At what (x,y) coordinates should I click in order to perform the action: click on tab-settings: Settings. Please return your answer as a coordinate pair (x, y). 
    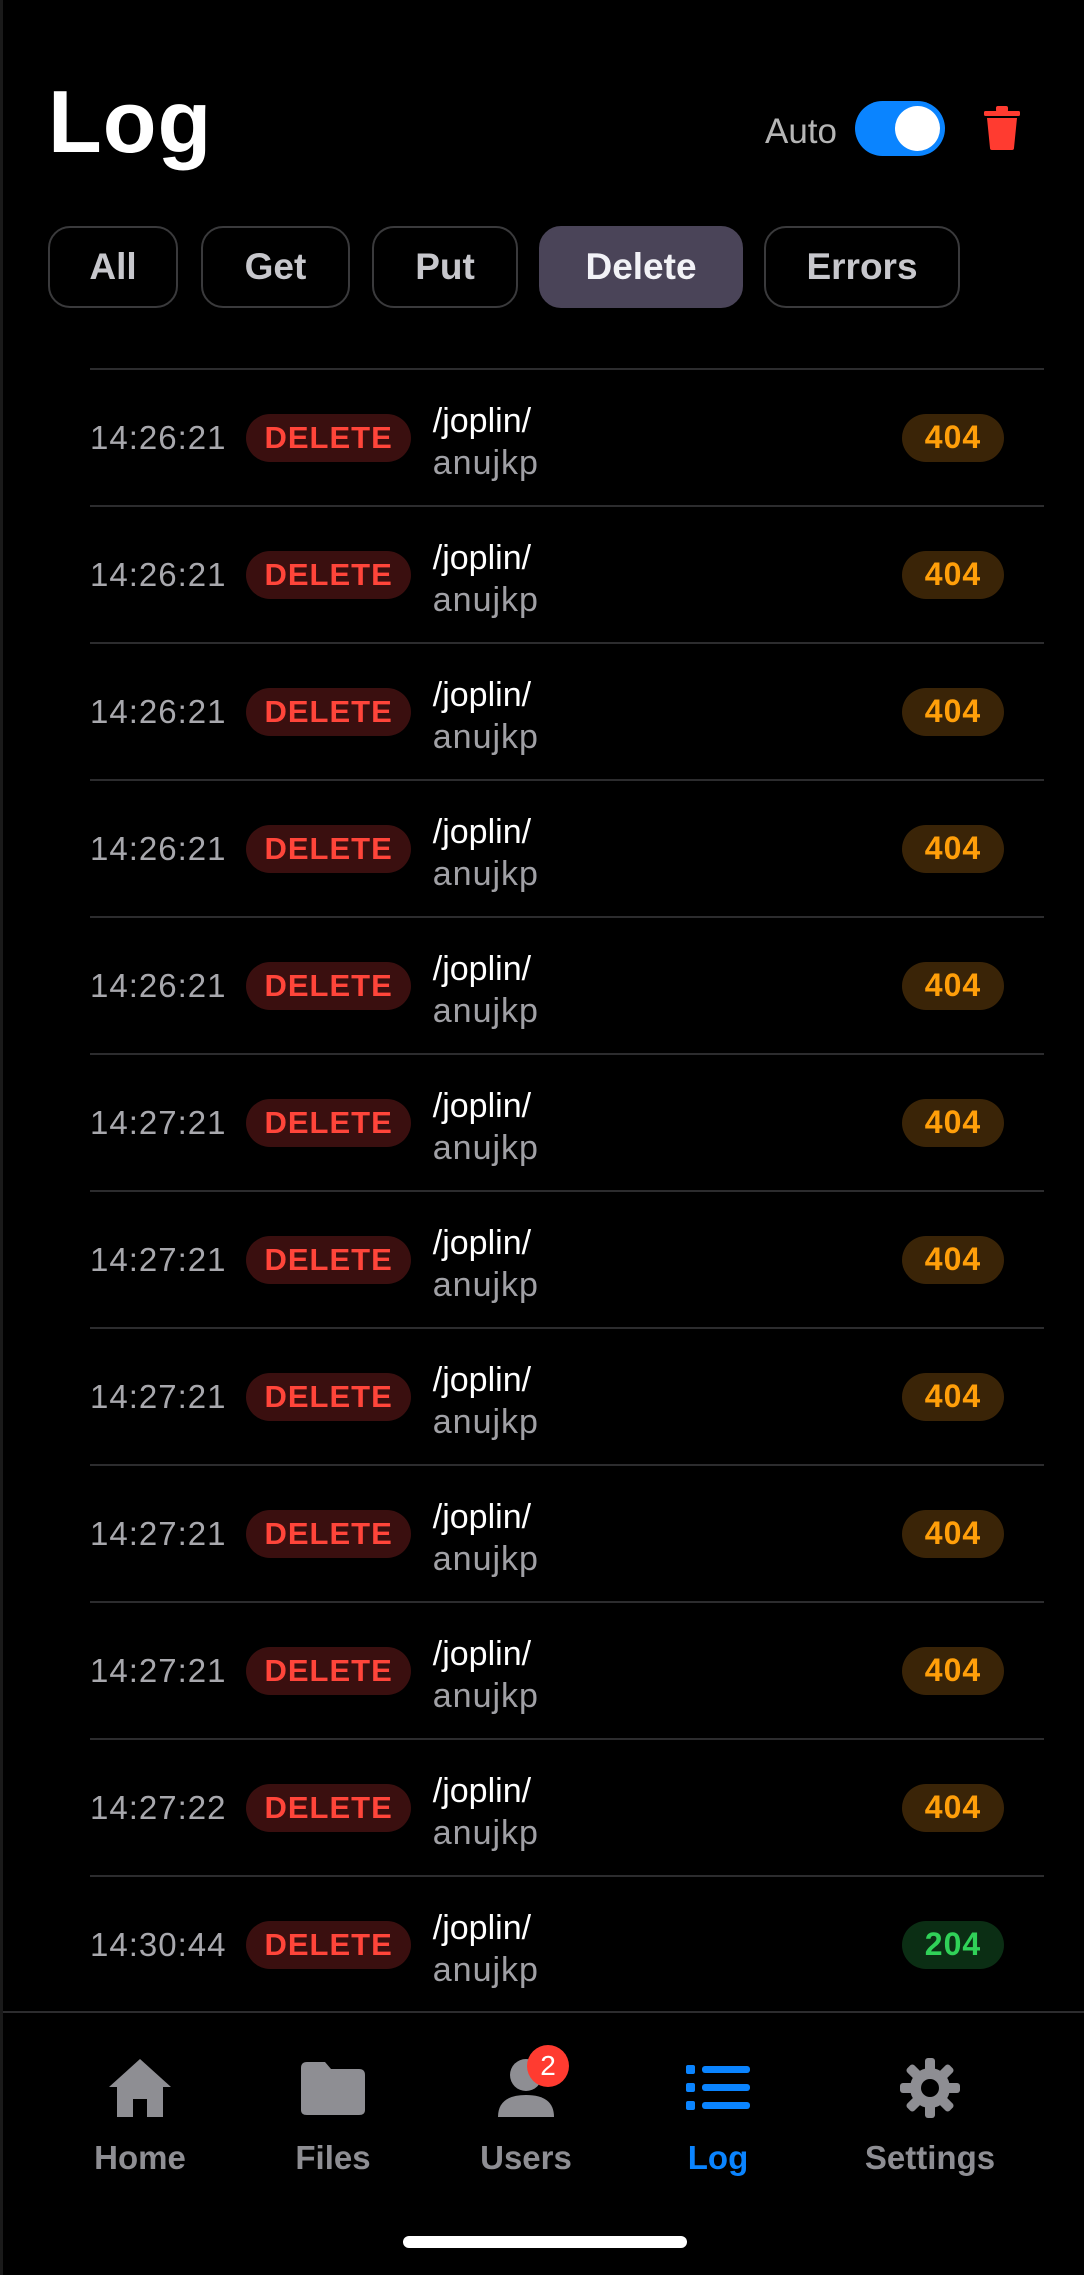
    Looking at the image, I should click on (930, 2123).